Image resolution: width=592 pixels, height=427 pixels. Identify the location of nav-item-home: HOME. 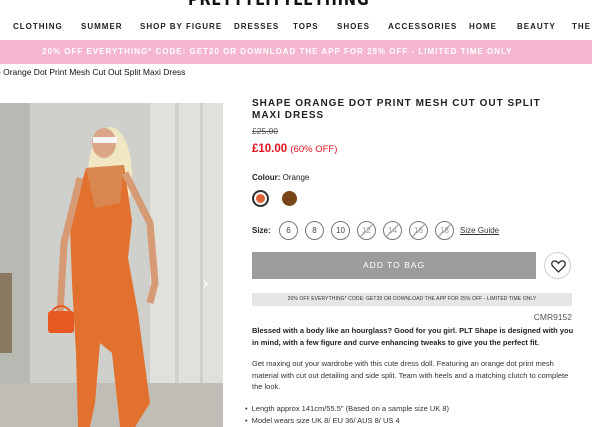
(483, 26).